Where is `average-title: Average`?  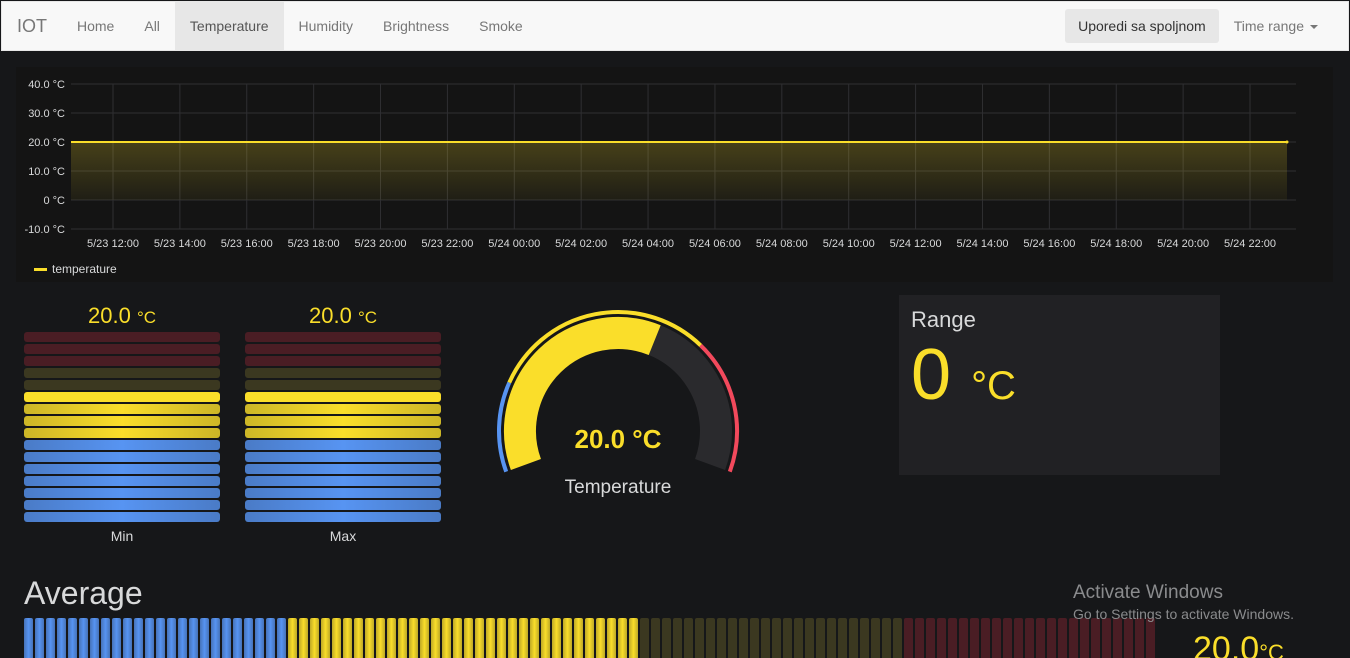 average-title: Average is located at coordinates (83, 593).